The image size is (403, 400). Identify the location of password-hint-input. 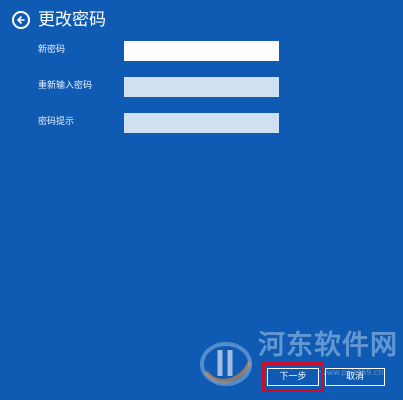
(201, 123).